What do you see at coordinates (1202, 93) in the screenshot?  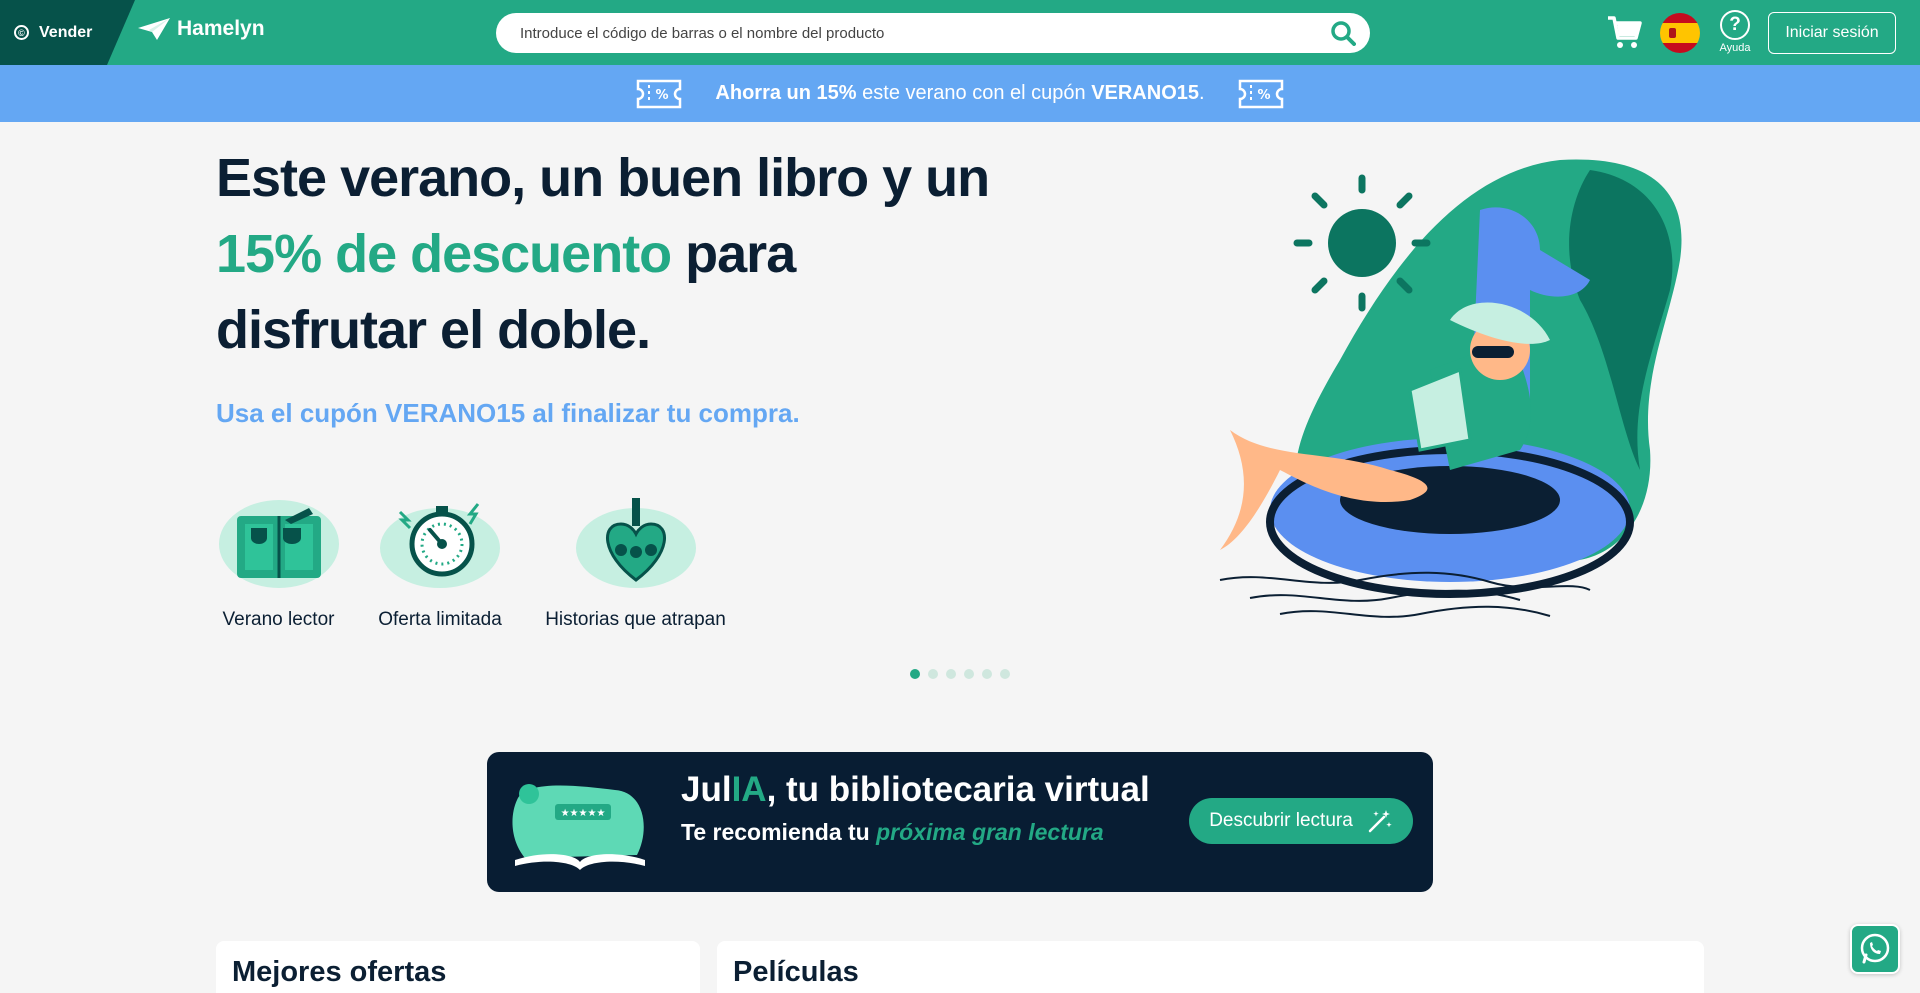 I see `promo-end: .` at bounding box center [1202, 93].